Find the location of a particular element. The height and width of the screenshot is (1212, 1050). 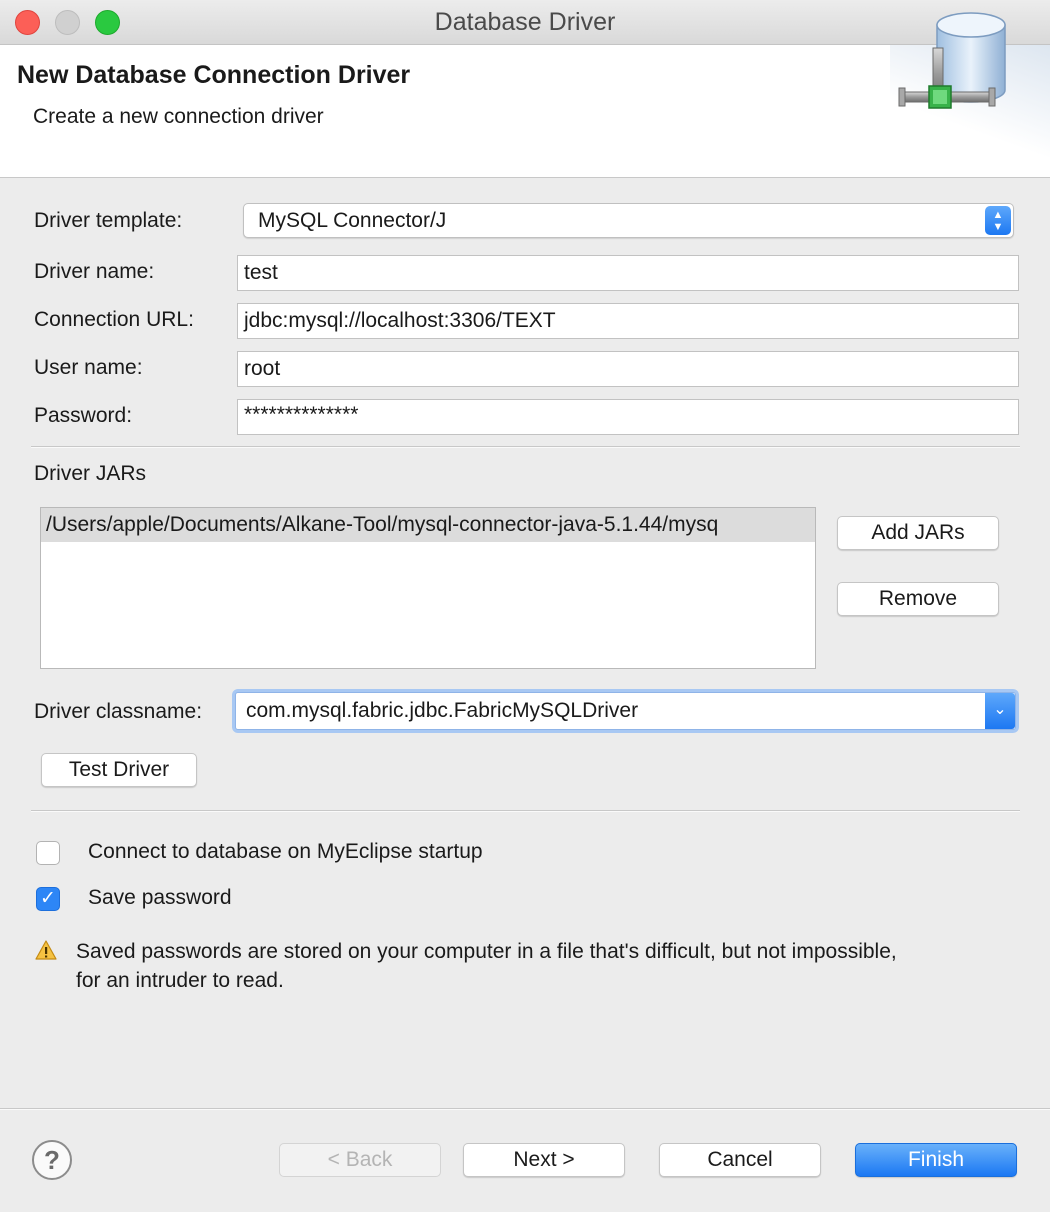

user-name-field: root is located at coordinates (628, 369).